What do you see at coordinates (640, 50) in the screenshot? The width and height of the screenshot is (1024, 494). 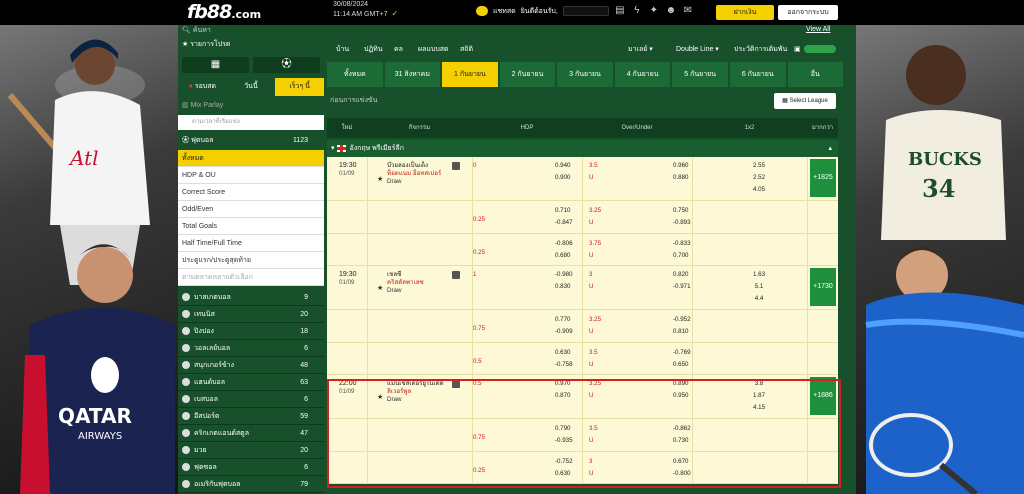 I see `odds-type-dropdown: มาเลย์ ▾` at bounding box center [640, 50].